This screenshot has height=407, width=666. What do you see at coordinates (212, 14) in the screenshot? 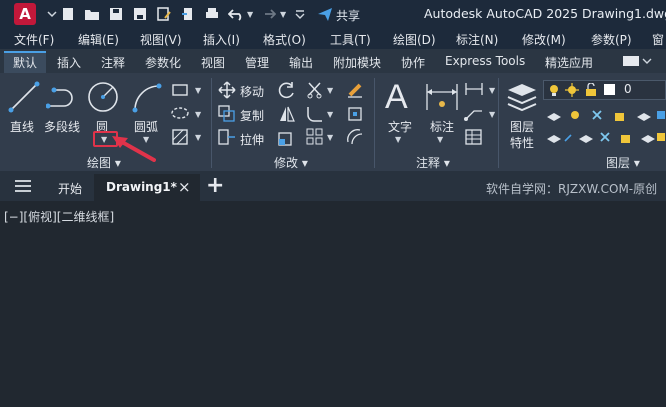
I see `print-icon` at bounding box center [212, 14].